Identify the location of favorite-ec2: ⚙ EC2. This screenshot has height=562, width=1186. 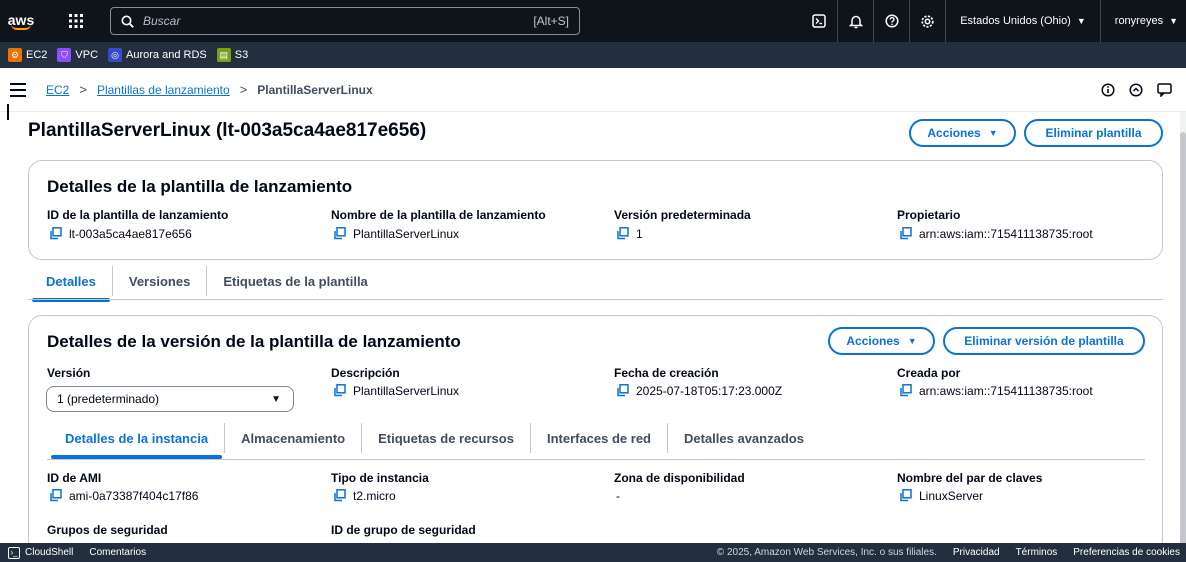
(27, 55).